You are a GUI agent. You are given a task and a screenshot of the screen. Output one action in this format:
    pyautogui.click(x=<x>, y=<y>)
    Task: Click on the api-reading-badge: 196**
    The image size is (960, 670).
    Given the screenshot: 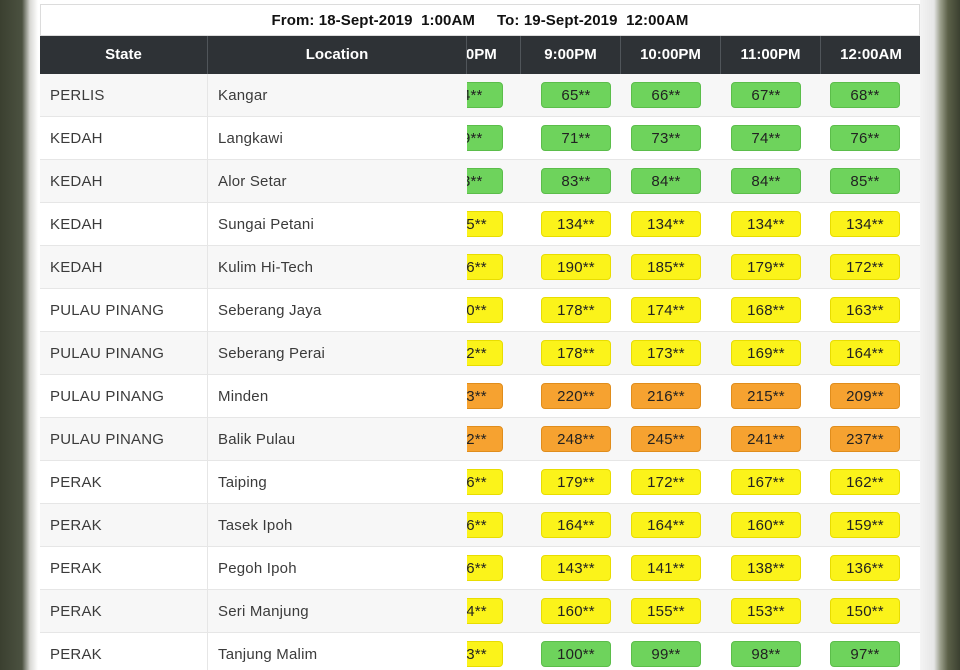 What is the action you would take?
    pyautogui.click(x=485, y=267)
    